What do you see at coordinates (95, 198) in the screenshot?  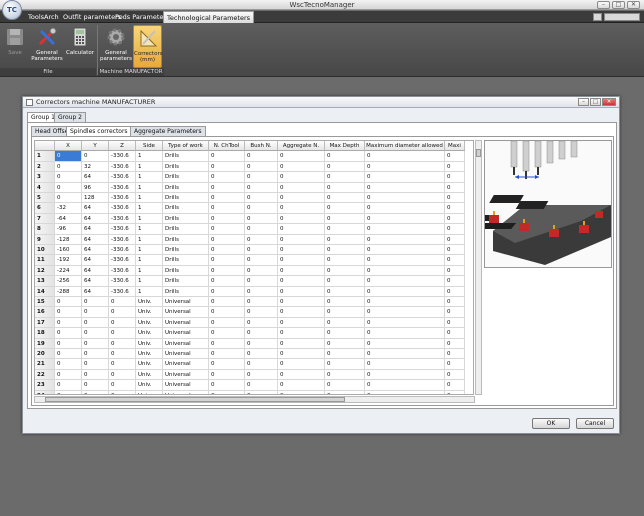 I see `grid-cell: 128` at bounding box center [95, 198].